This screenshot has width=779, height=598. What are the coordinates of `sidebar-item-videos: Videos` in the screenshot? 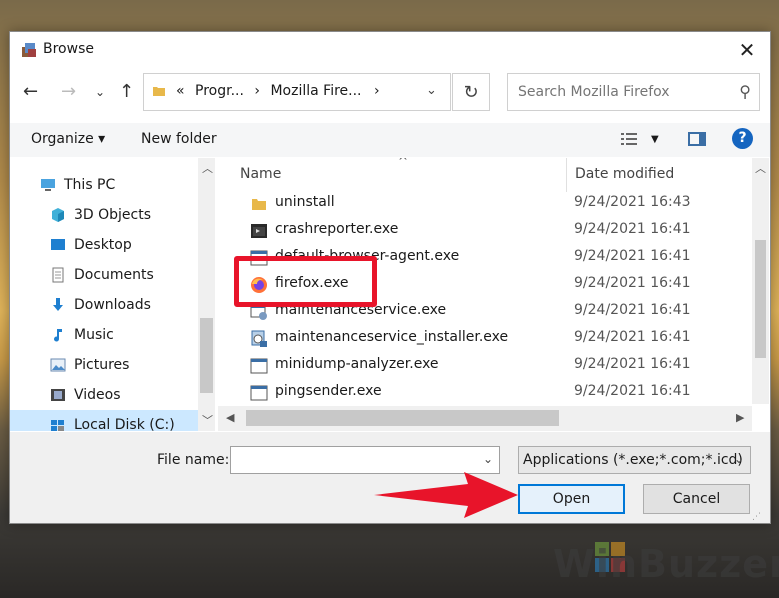 It's located at (85, 395).